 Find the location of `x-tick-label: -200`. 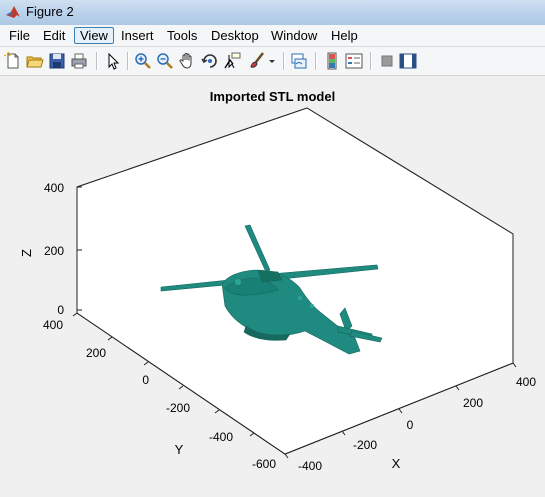

x-tick-label: -200 is located at coordinates (365, 445).